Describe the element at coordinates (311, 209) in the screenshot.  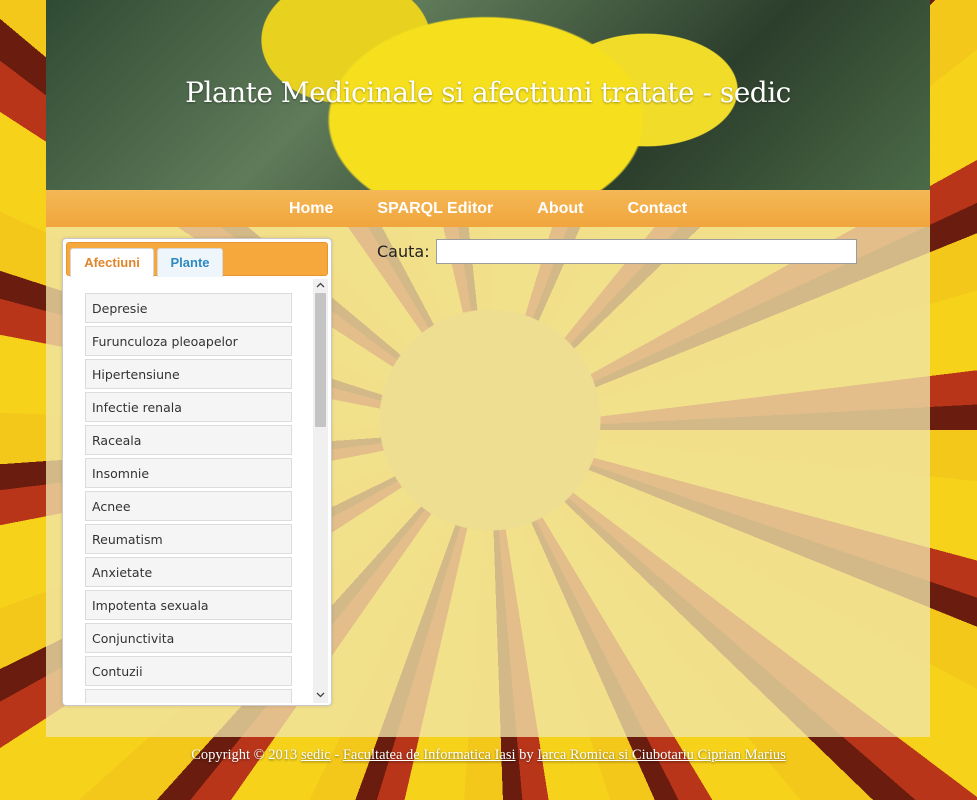
I see `nav-home: Home` at that location.